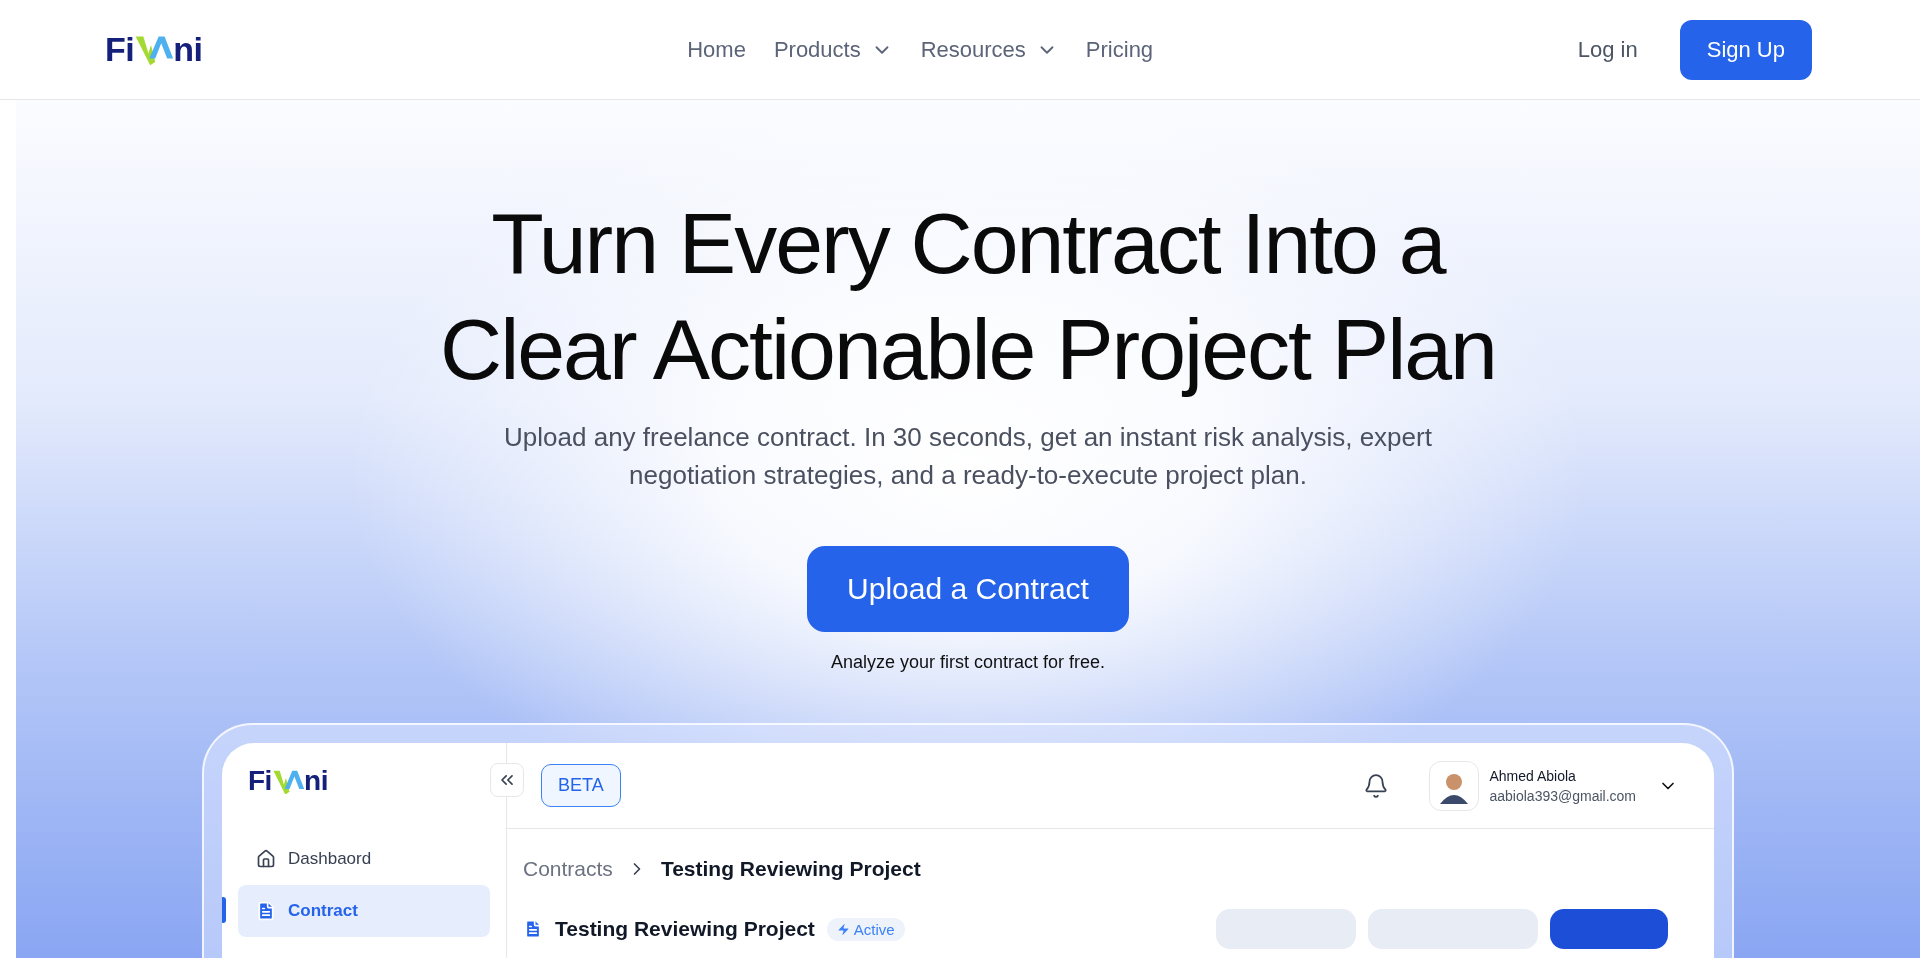 The height and width of the screenshot is (958, 1920). Describe the element at coordinates (989, 49) in the screenshot. I see `nav-link: Resources` at that location.